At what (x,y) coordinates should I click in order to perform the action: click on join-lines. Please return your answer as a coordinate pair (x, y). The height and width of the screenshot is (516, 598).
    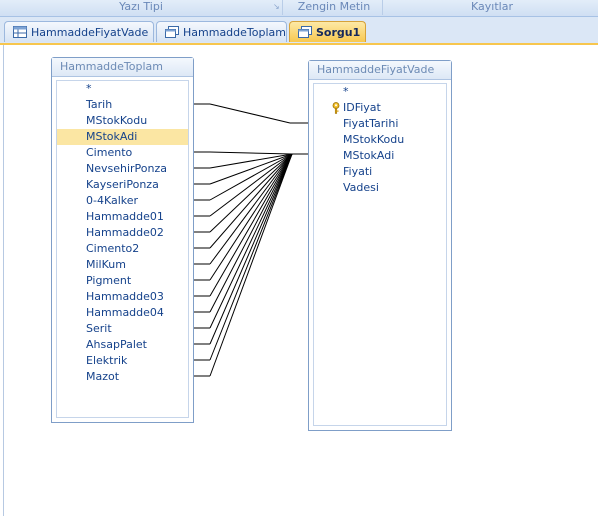
    Looking at the image, I should click on (251, 240).